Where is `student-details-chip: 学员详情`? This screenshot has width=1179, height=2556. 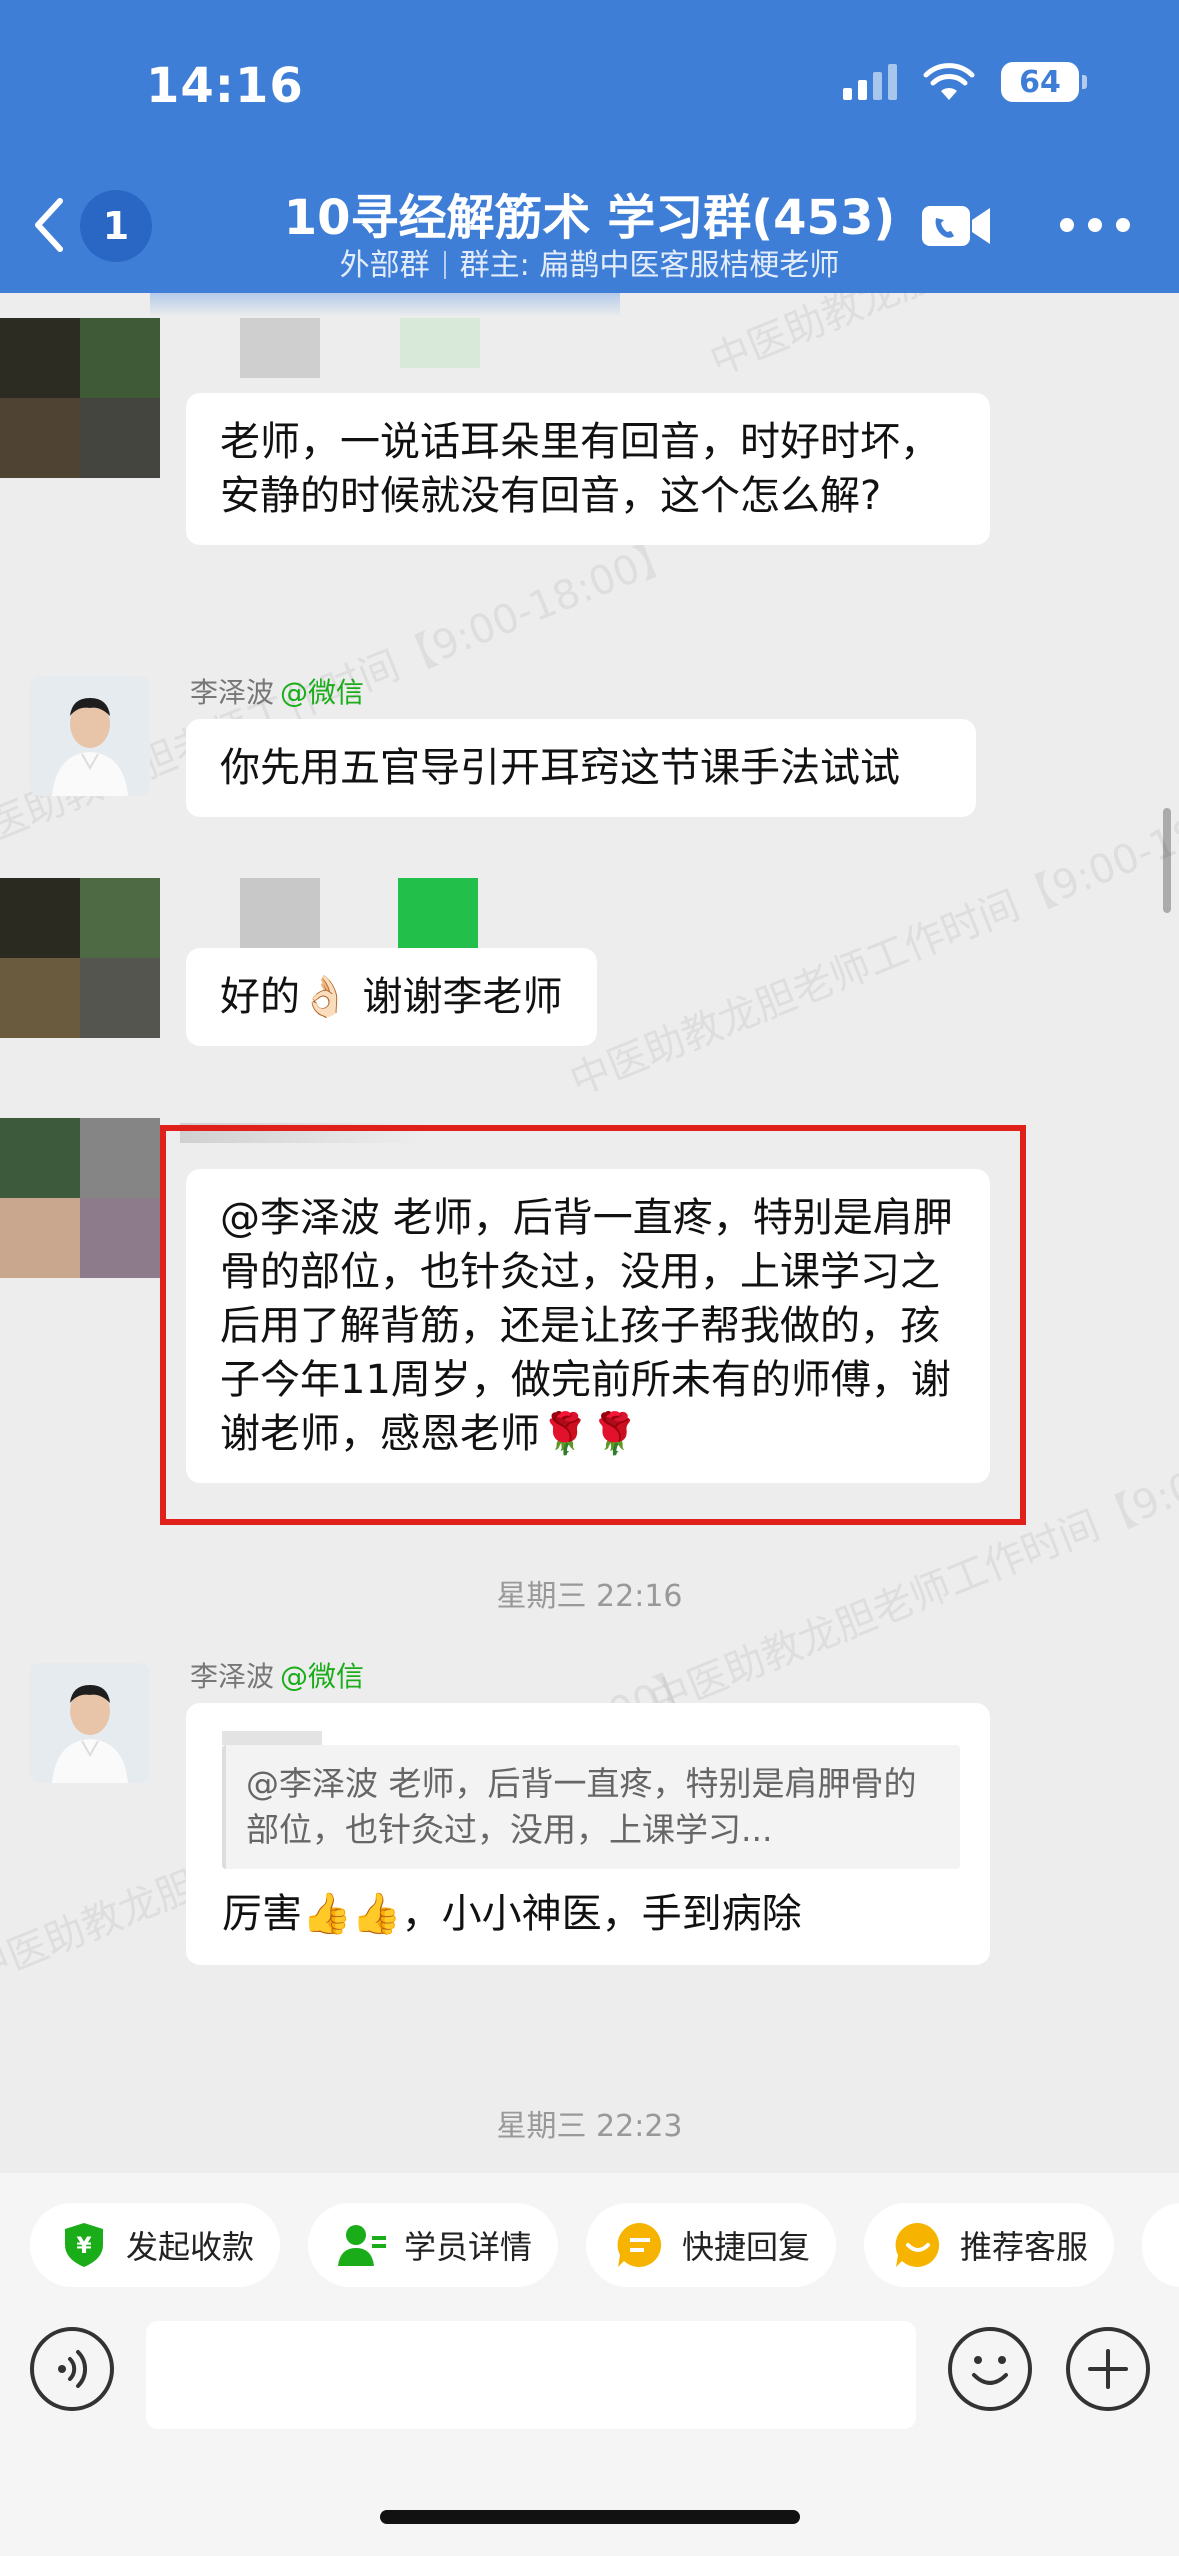
student-details-chip: 学员详情 is located at coordinates (433, 2245).